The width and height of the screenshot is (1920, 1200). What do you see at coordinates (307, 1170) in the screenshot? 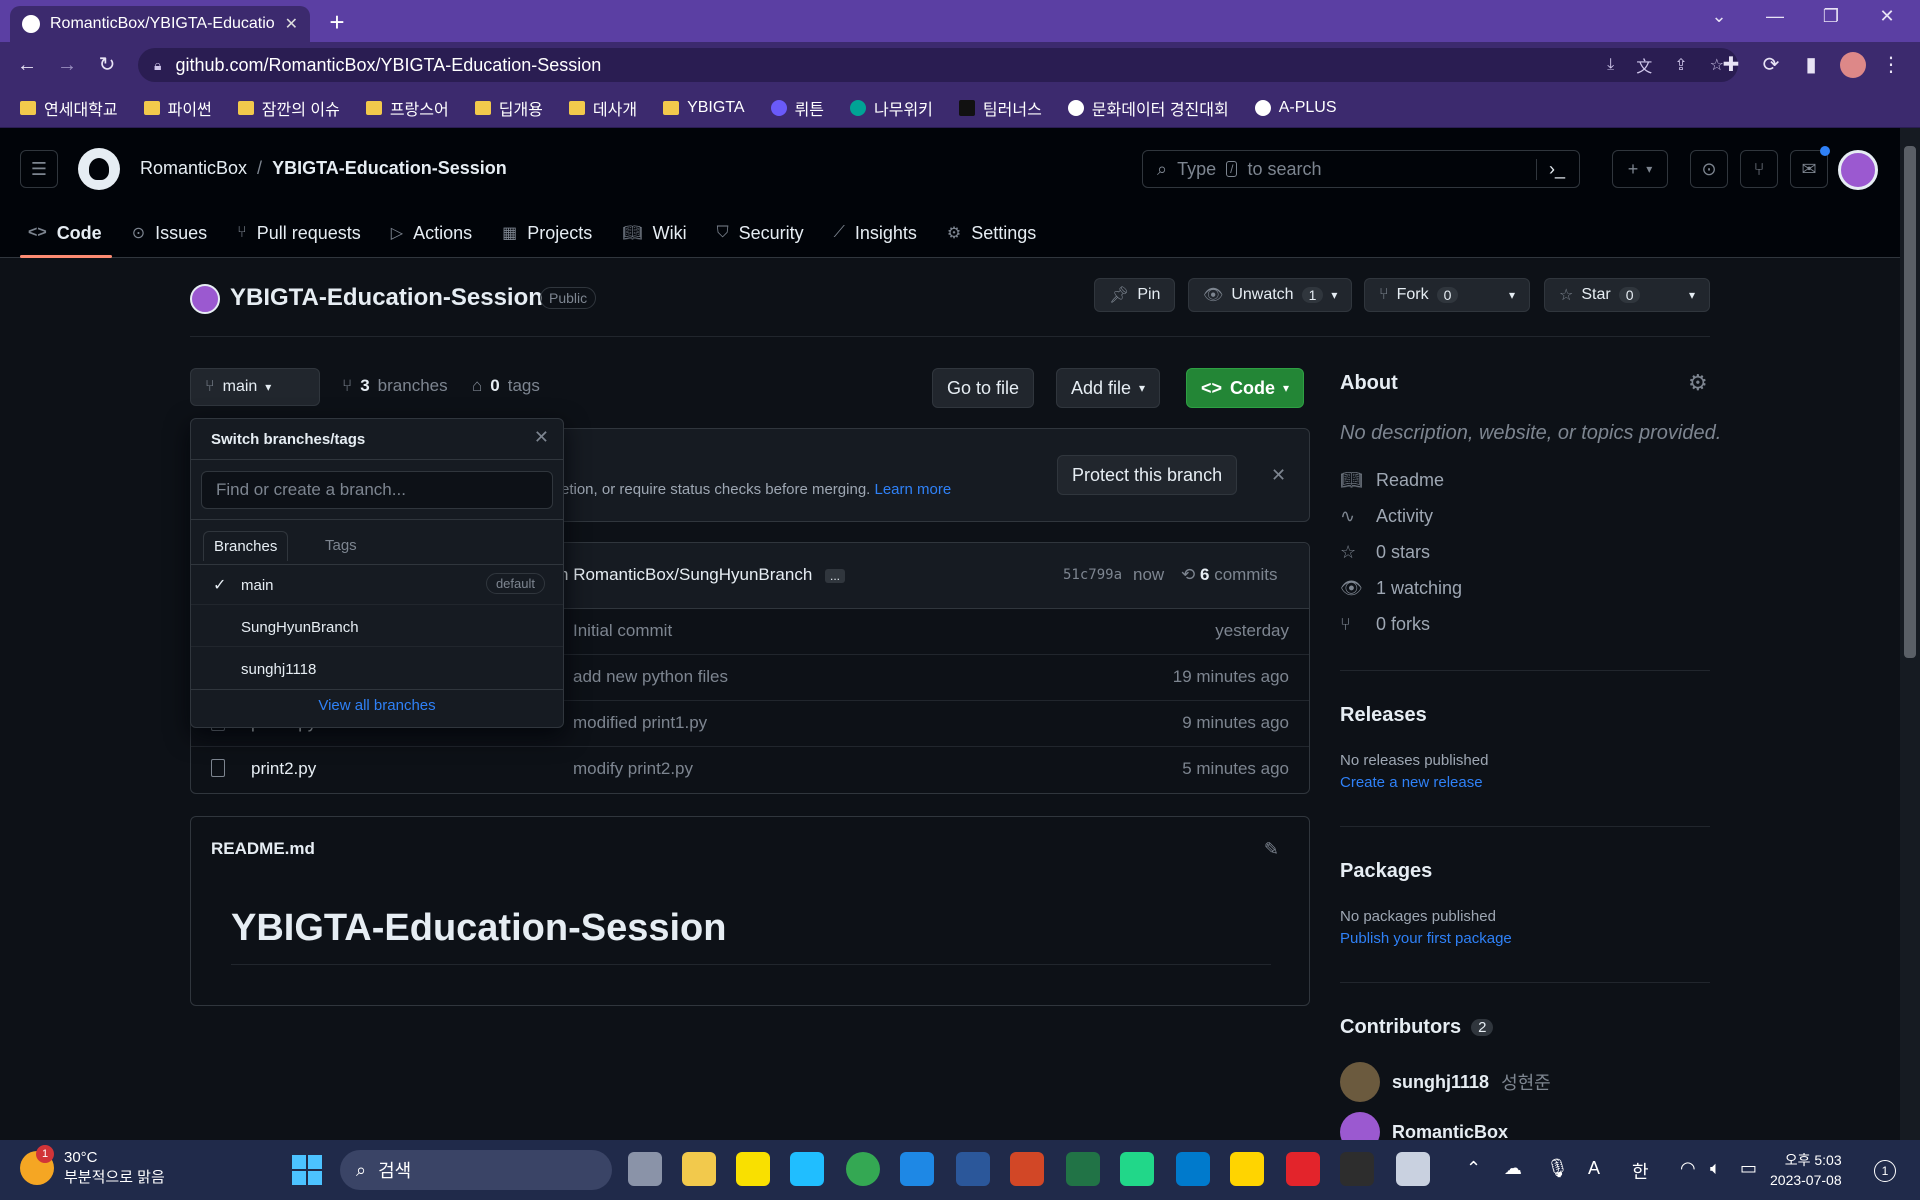
I see `windows-start-icon` at bounding box center [307, 1170].